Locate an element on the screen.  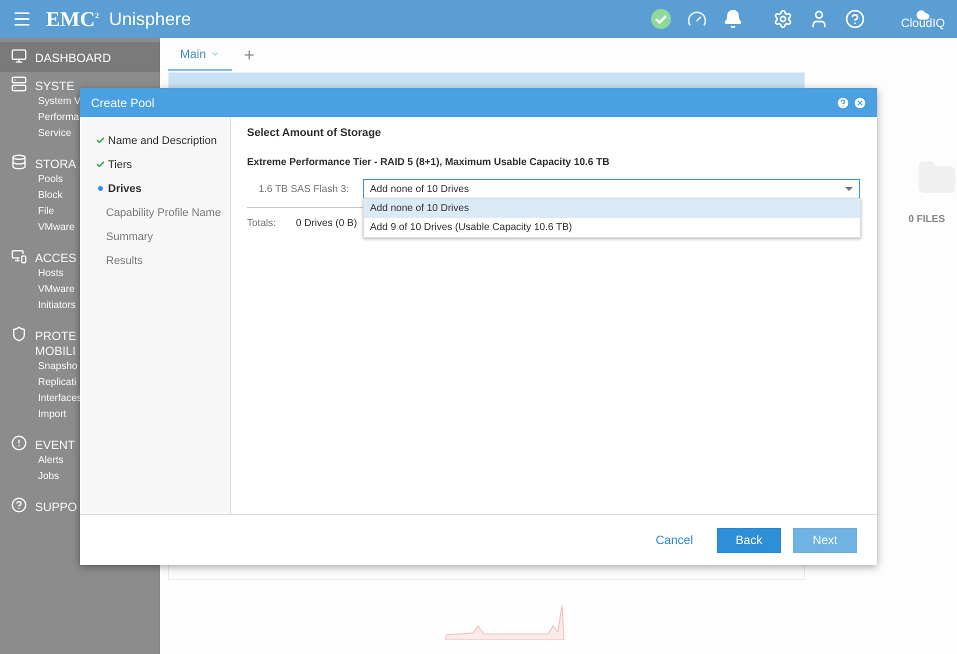
section-label: PROTE is located at coordinates (55, 336).